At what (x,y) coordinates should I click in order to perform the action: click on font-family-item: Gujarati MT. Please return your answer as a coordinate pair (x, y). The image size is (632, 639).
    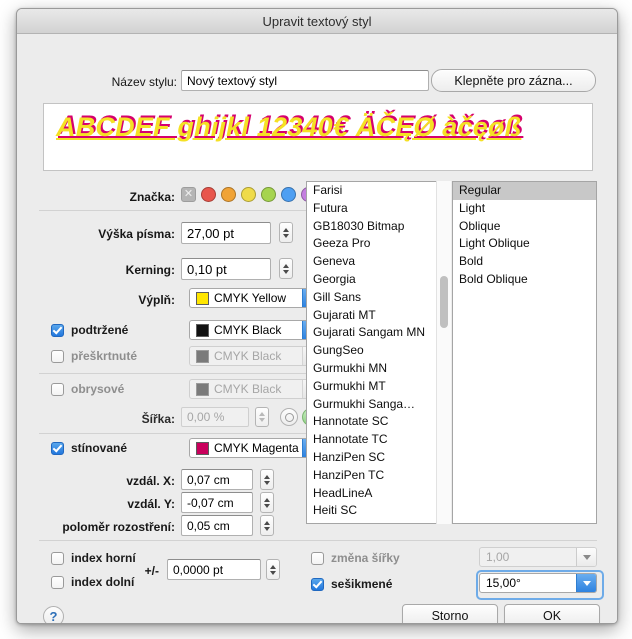
    Looking at the image, I should click on (377, 316).